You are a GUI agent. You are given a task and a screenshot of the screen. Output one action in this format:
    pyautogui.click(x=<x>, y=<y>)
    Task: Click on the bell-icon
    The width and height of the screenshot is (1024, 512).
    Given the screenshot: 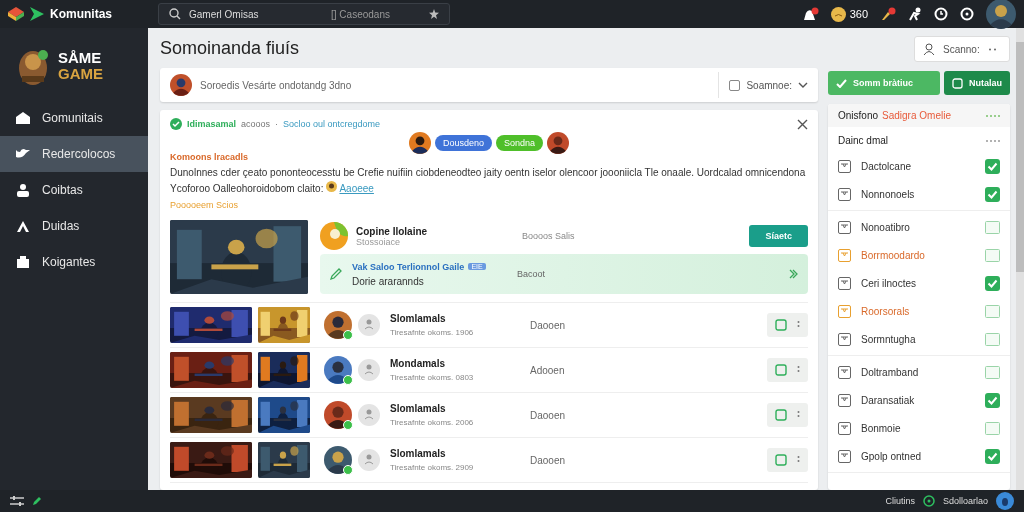 What is the action you would take?
    pyautogui.click(x=810, y=14)
    